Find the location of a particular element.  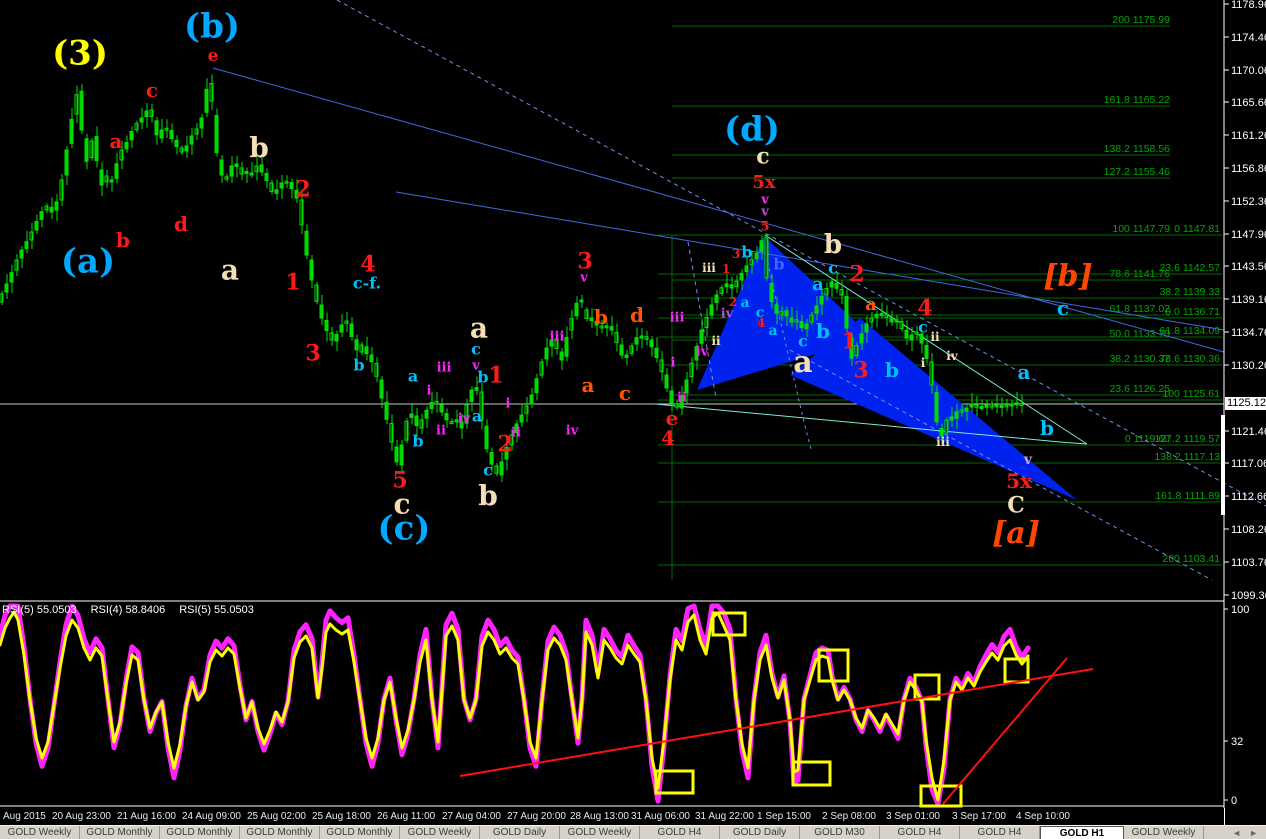

price-axis-label: 1147.96 is located at coordinates (1248, 235).